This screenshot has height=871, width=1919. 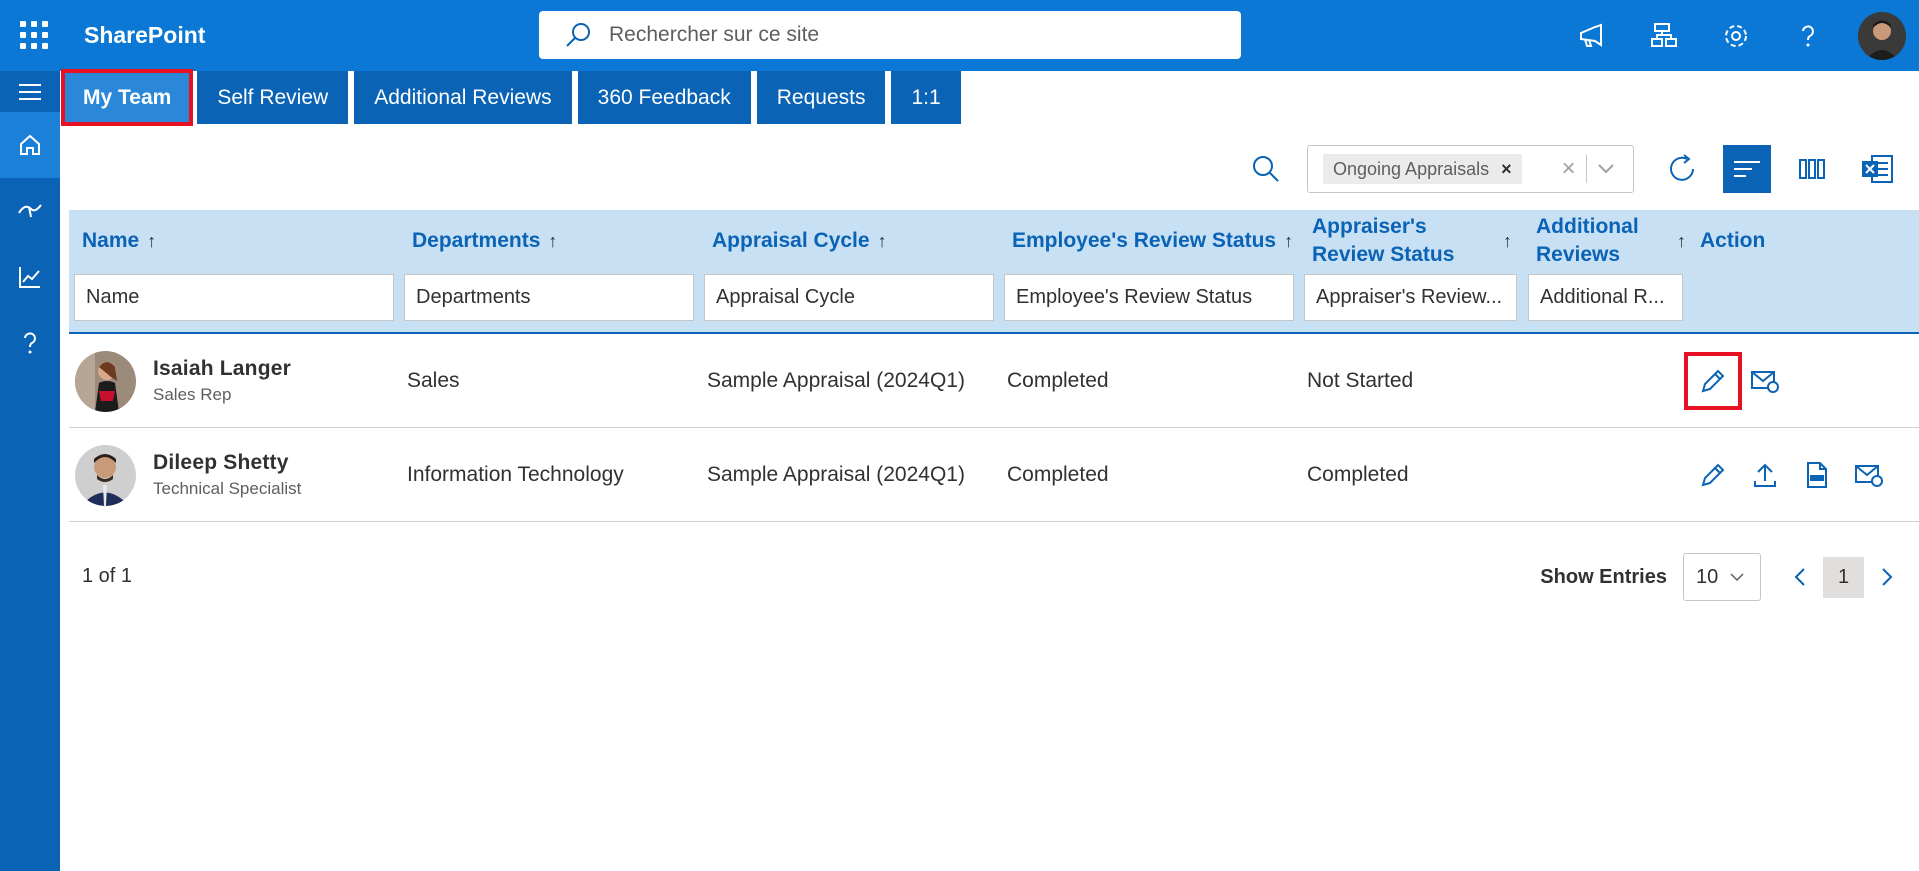 What do you see at coordinates (926, 97) in the screenshot?
I see `tab-one-on-one: 1:1` at bounding box center [926, 97].